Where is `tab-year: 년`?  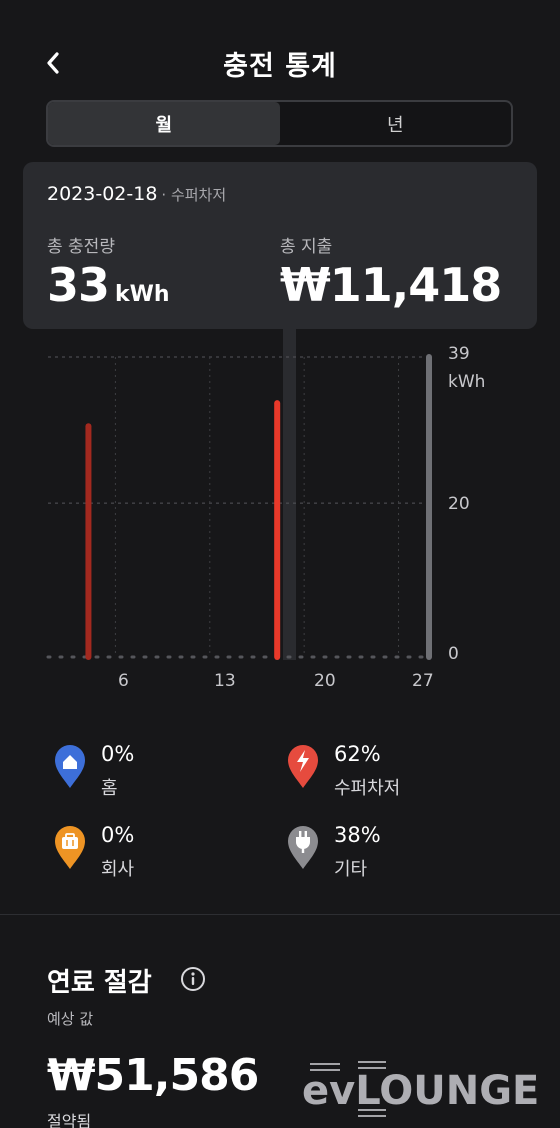 tab-year: 년 is located at coordinates (396, 123).